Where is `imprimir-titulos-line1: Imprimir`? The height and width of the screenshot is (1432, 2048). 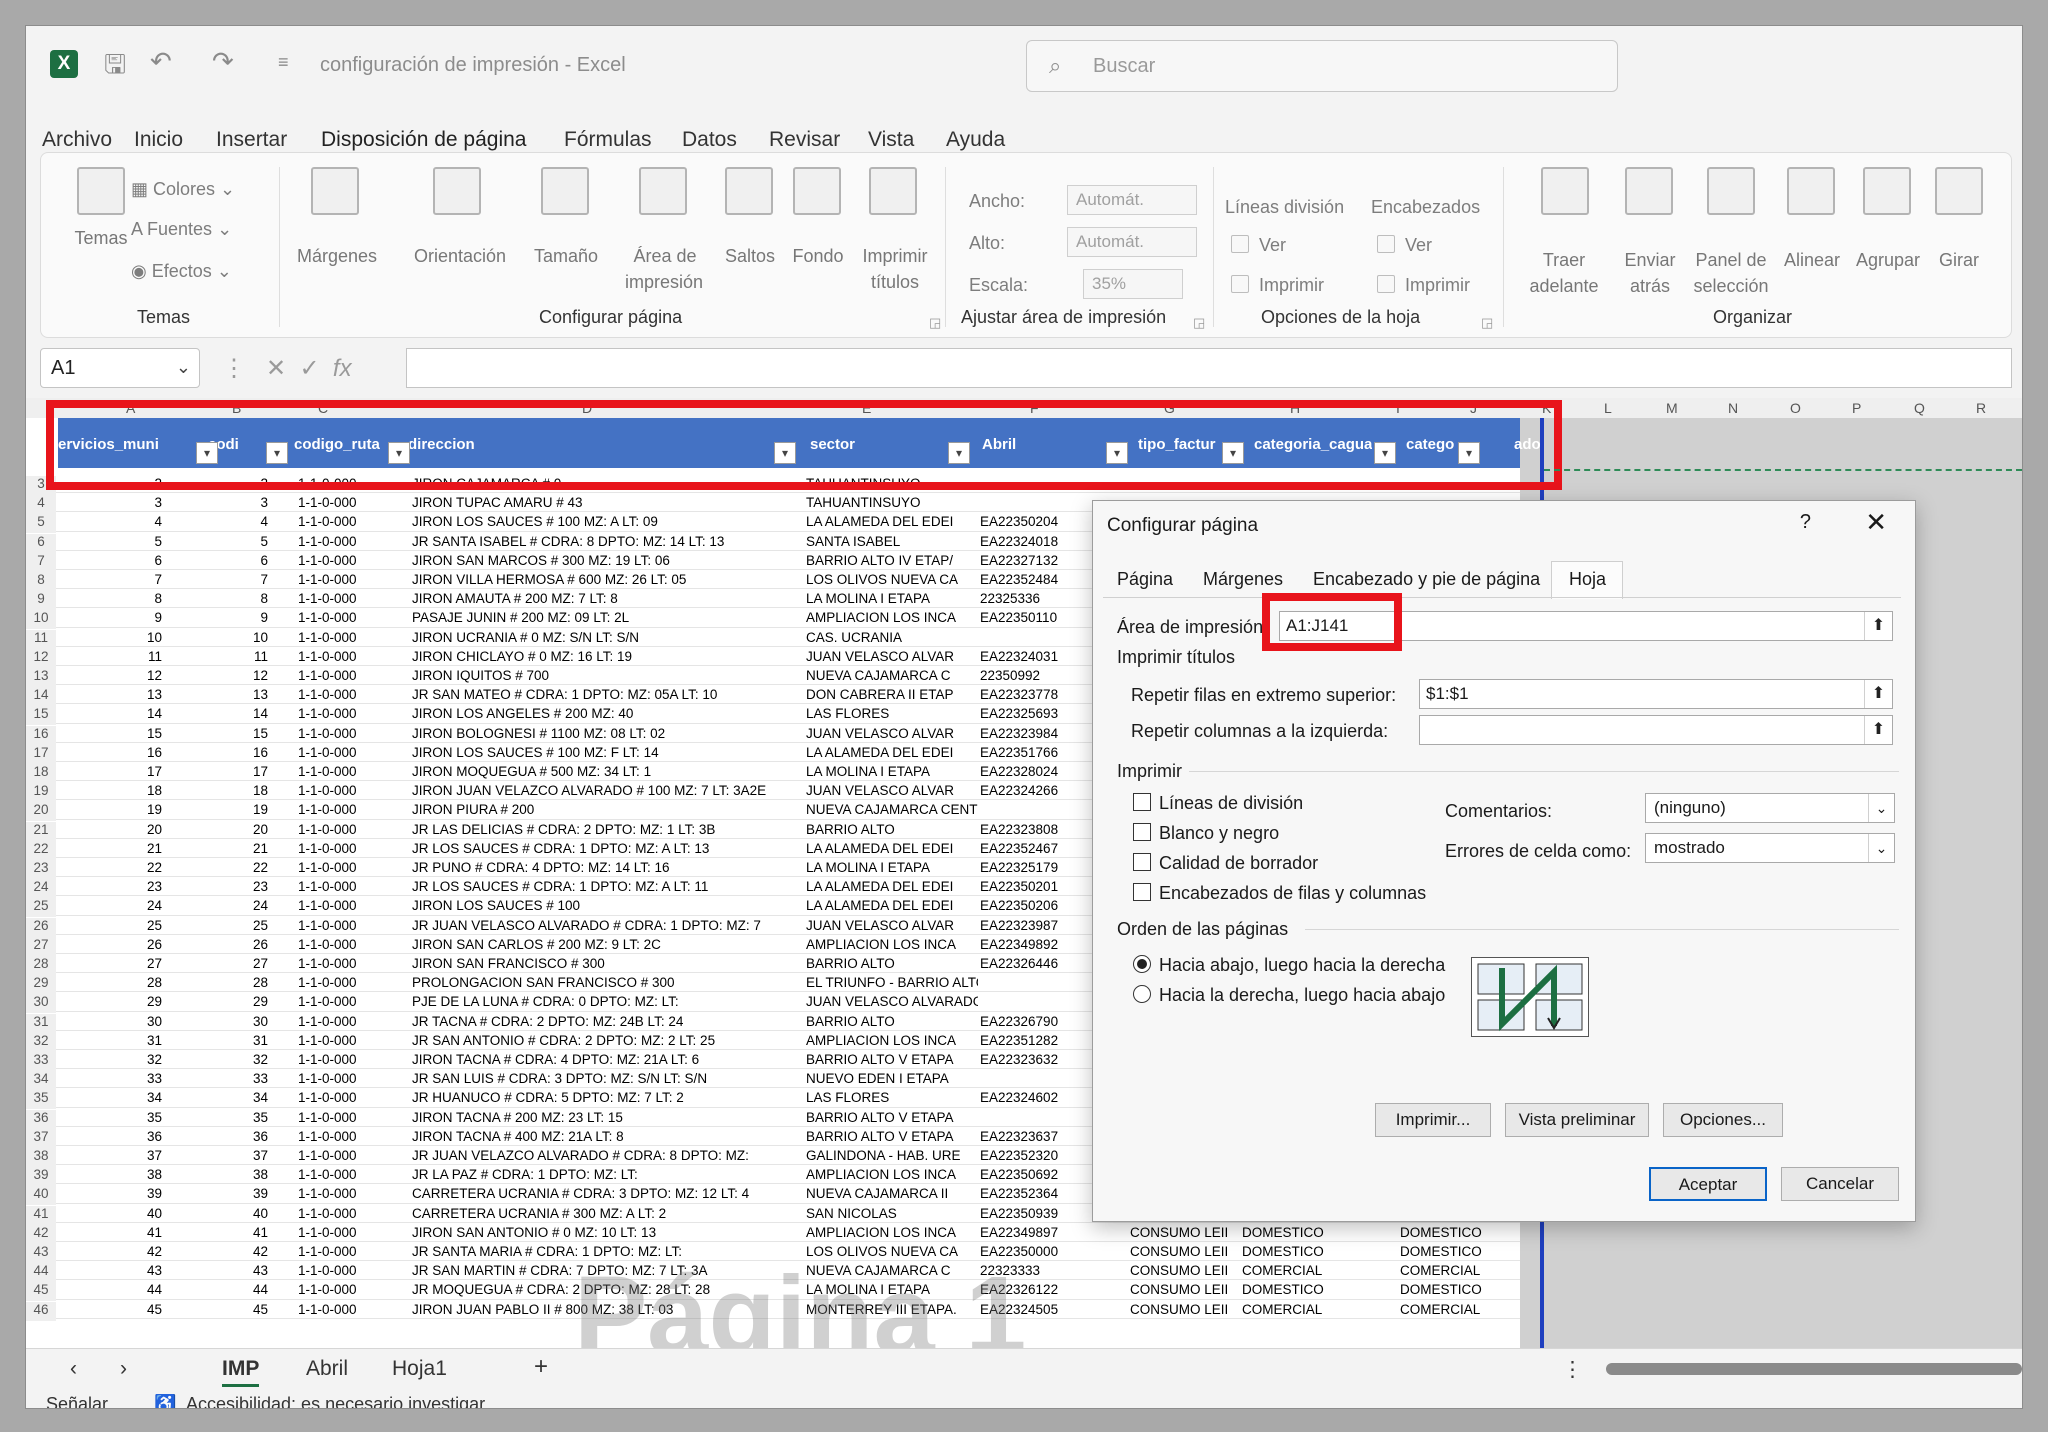
imprimir-titulos-line1: Imprimir is located at coordinates (895, 256).